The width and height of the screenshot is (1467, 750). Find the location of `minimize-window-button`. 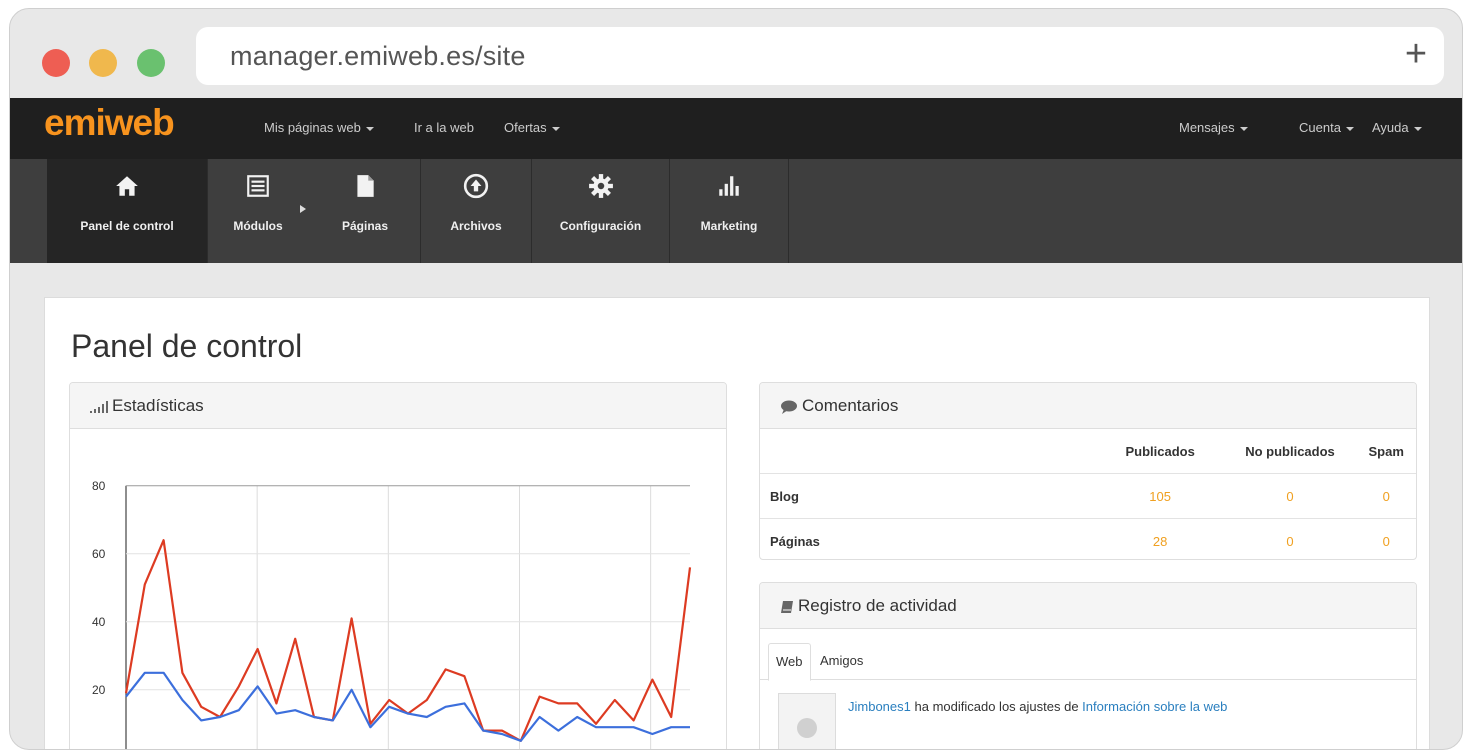

minimize-window-button is located at coordinates (103, 63).